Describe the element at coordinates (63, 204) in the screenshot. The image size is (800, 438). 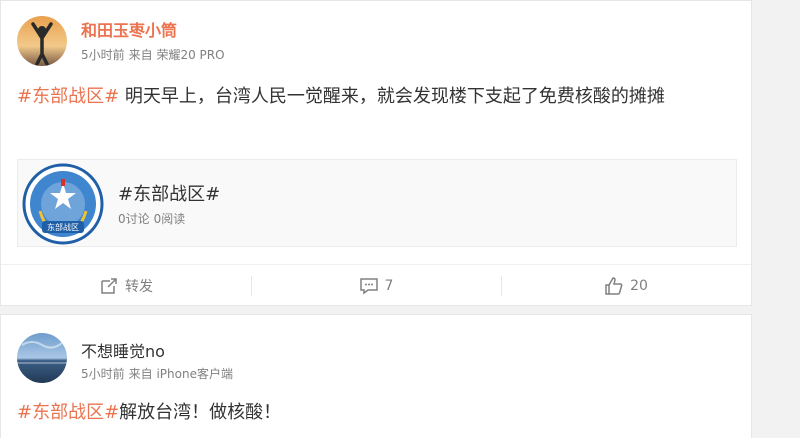
I see `topic-logo: 东部战区` at that location.